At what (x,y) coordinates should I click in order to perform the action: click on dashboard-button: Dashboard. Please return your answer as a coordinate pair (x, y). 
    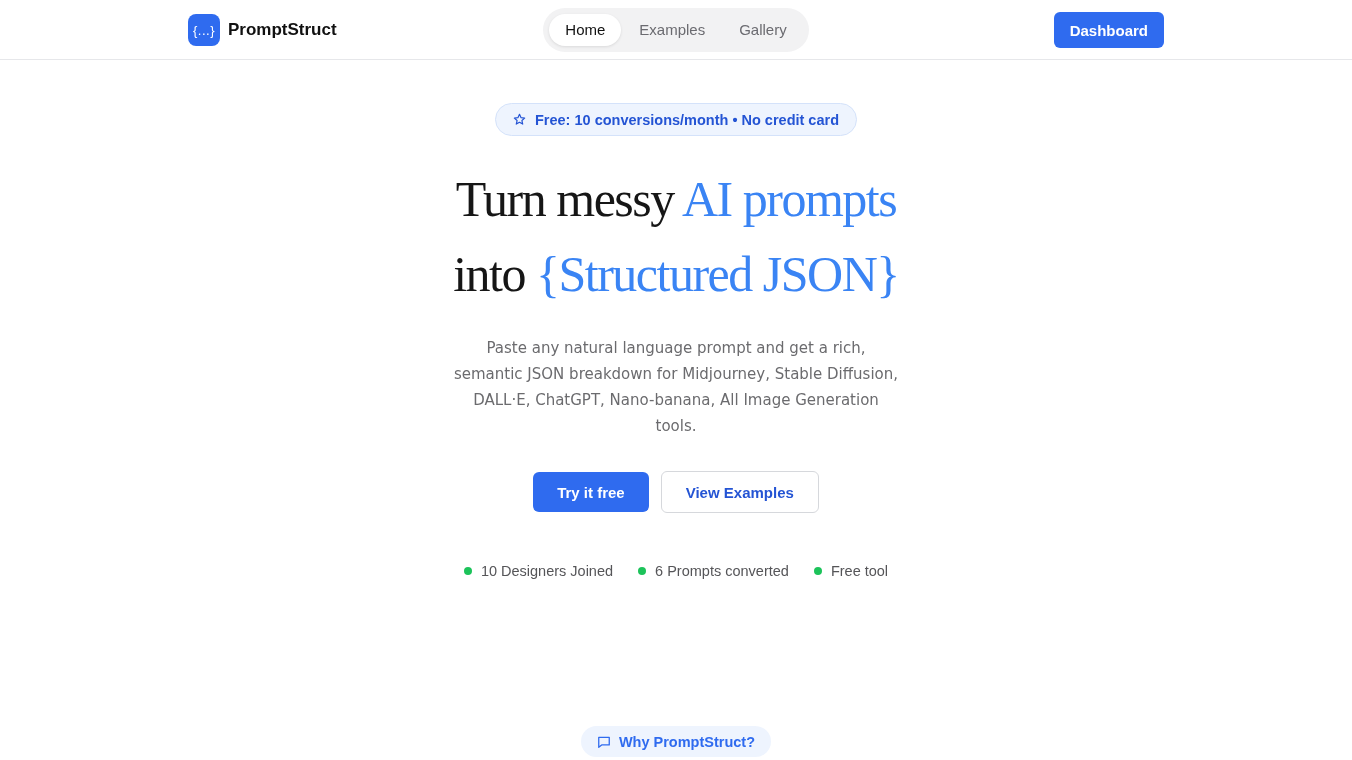
    Looking at the image, I should click on (1108, 30).